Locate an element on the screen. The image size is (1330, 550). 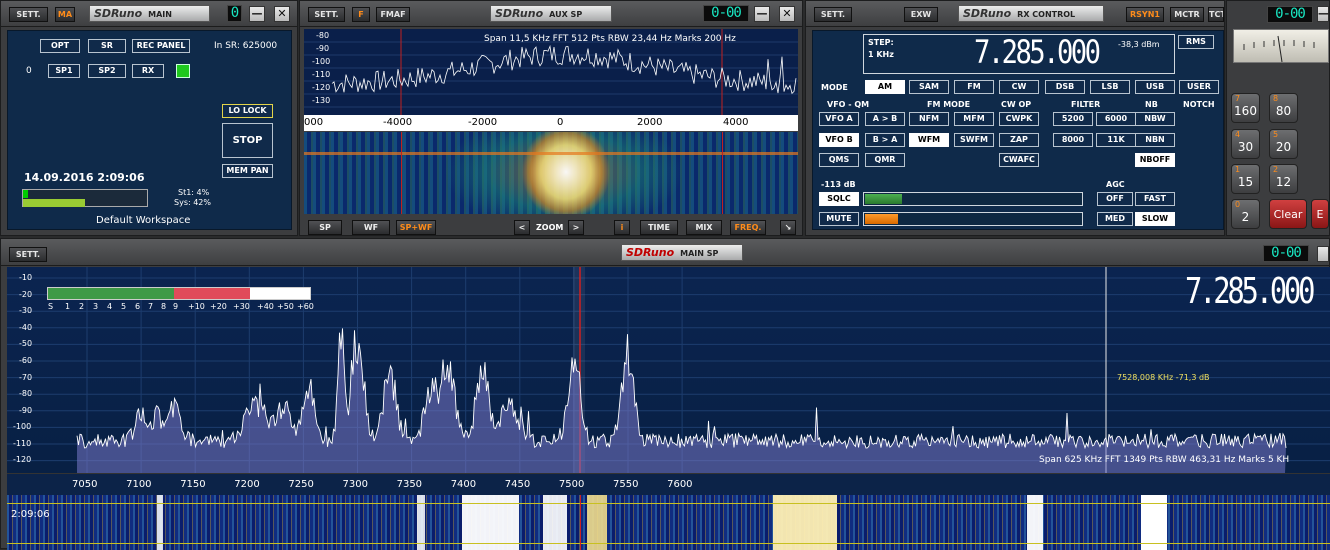
zoom-in-button: > is located at coordinates (576, 227).